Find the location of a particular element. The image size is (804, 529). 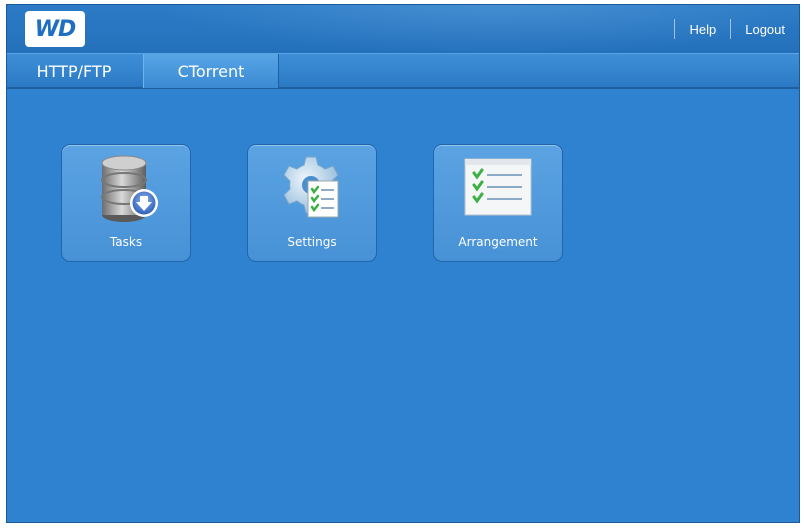

arrangement-tile: Arrangement is located at coordinates (498, 203).